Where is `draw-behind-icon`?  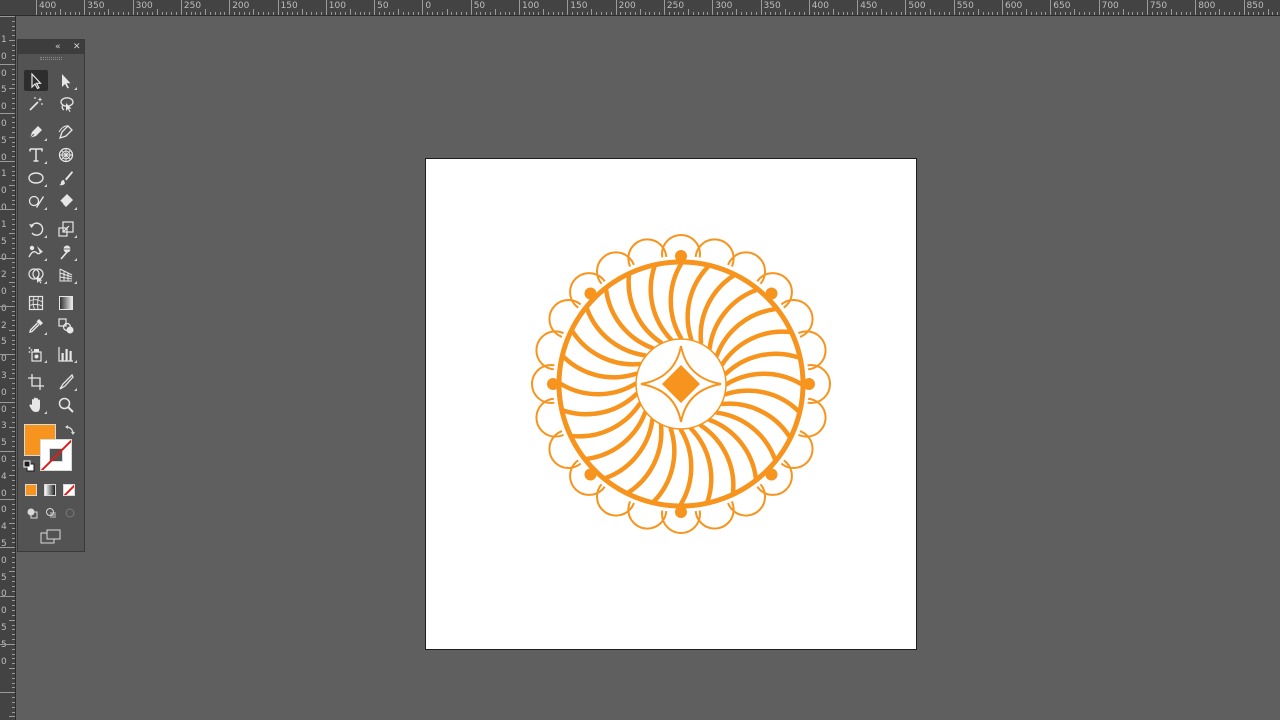 draw-behind-icon is located at coordinates (51, 513).